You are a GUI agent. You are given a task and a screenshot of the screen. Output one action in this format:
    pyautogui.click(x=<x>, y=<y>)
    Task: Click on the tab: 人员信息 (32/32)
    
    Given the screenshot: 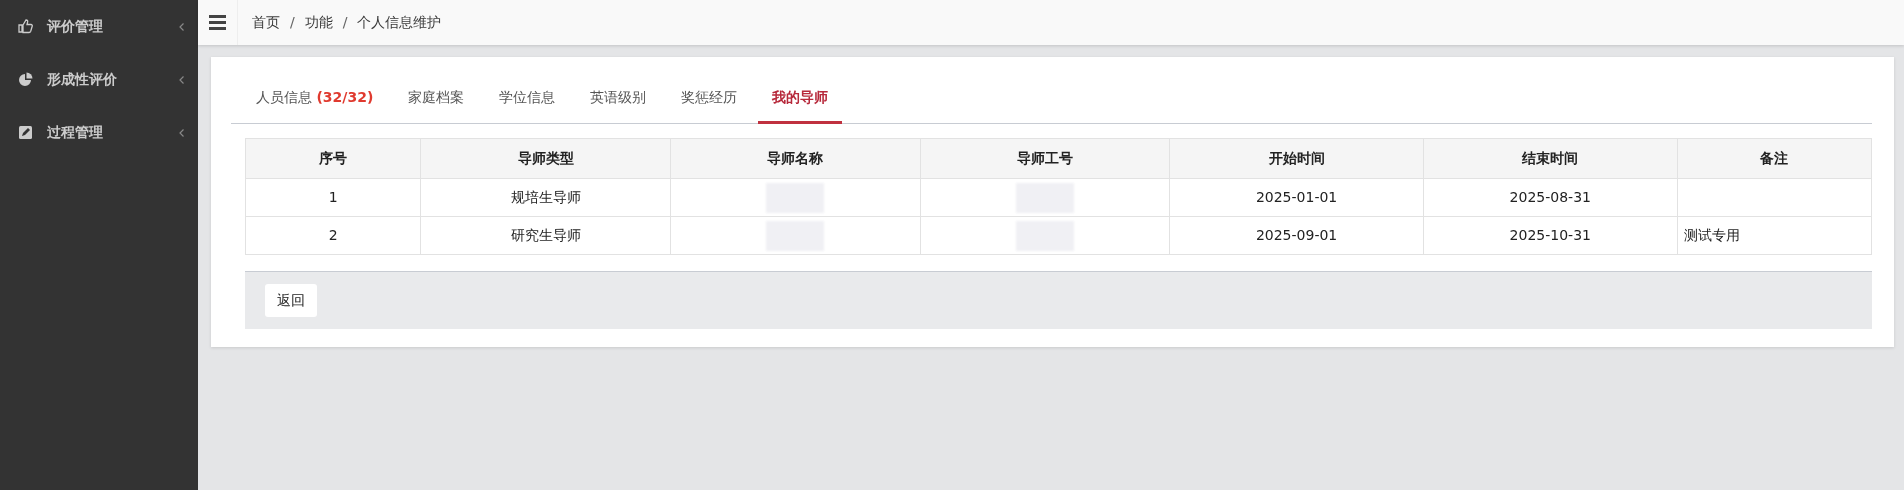 What is the action you would take?
    pyautogui.click(x=315, y=99)
    